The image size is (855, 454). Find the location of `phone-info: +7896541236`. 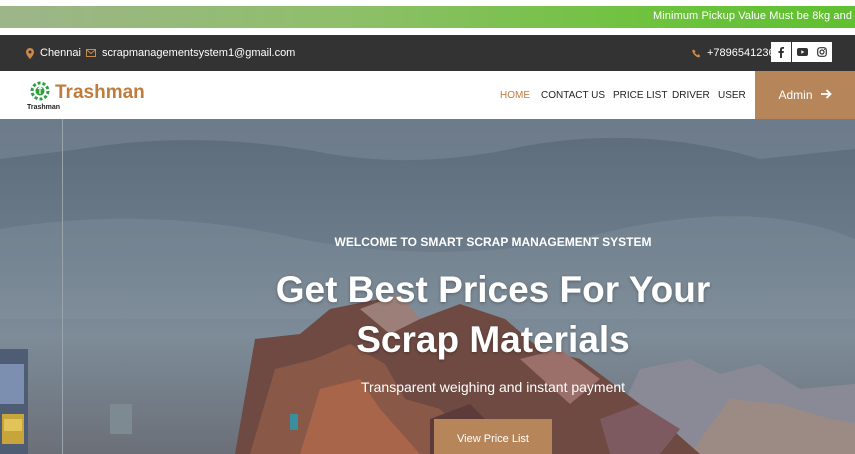

phone-info: +7896541236 is located at coordinates (733, 53).